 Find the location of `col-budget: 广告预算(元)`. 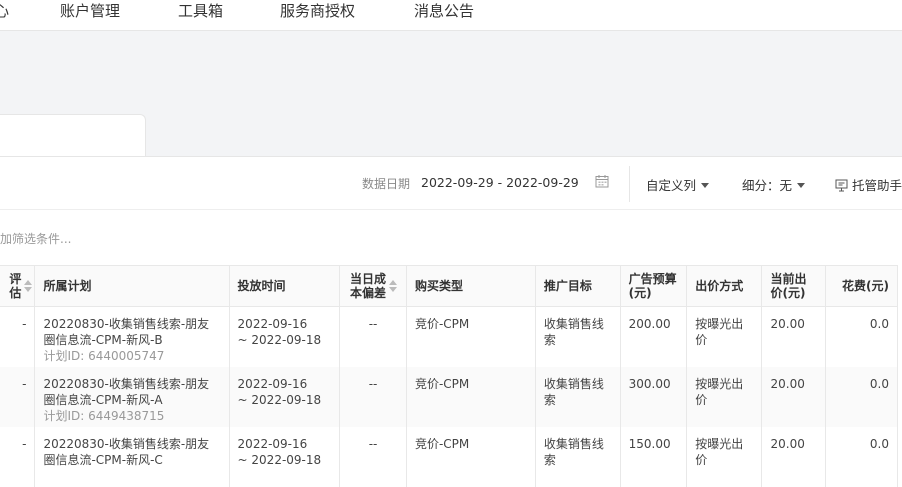

col-budget: 广告预算(元) is located at coordinates (654, 286).